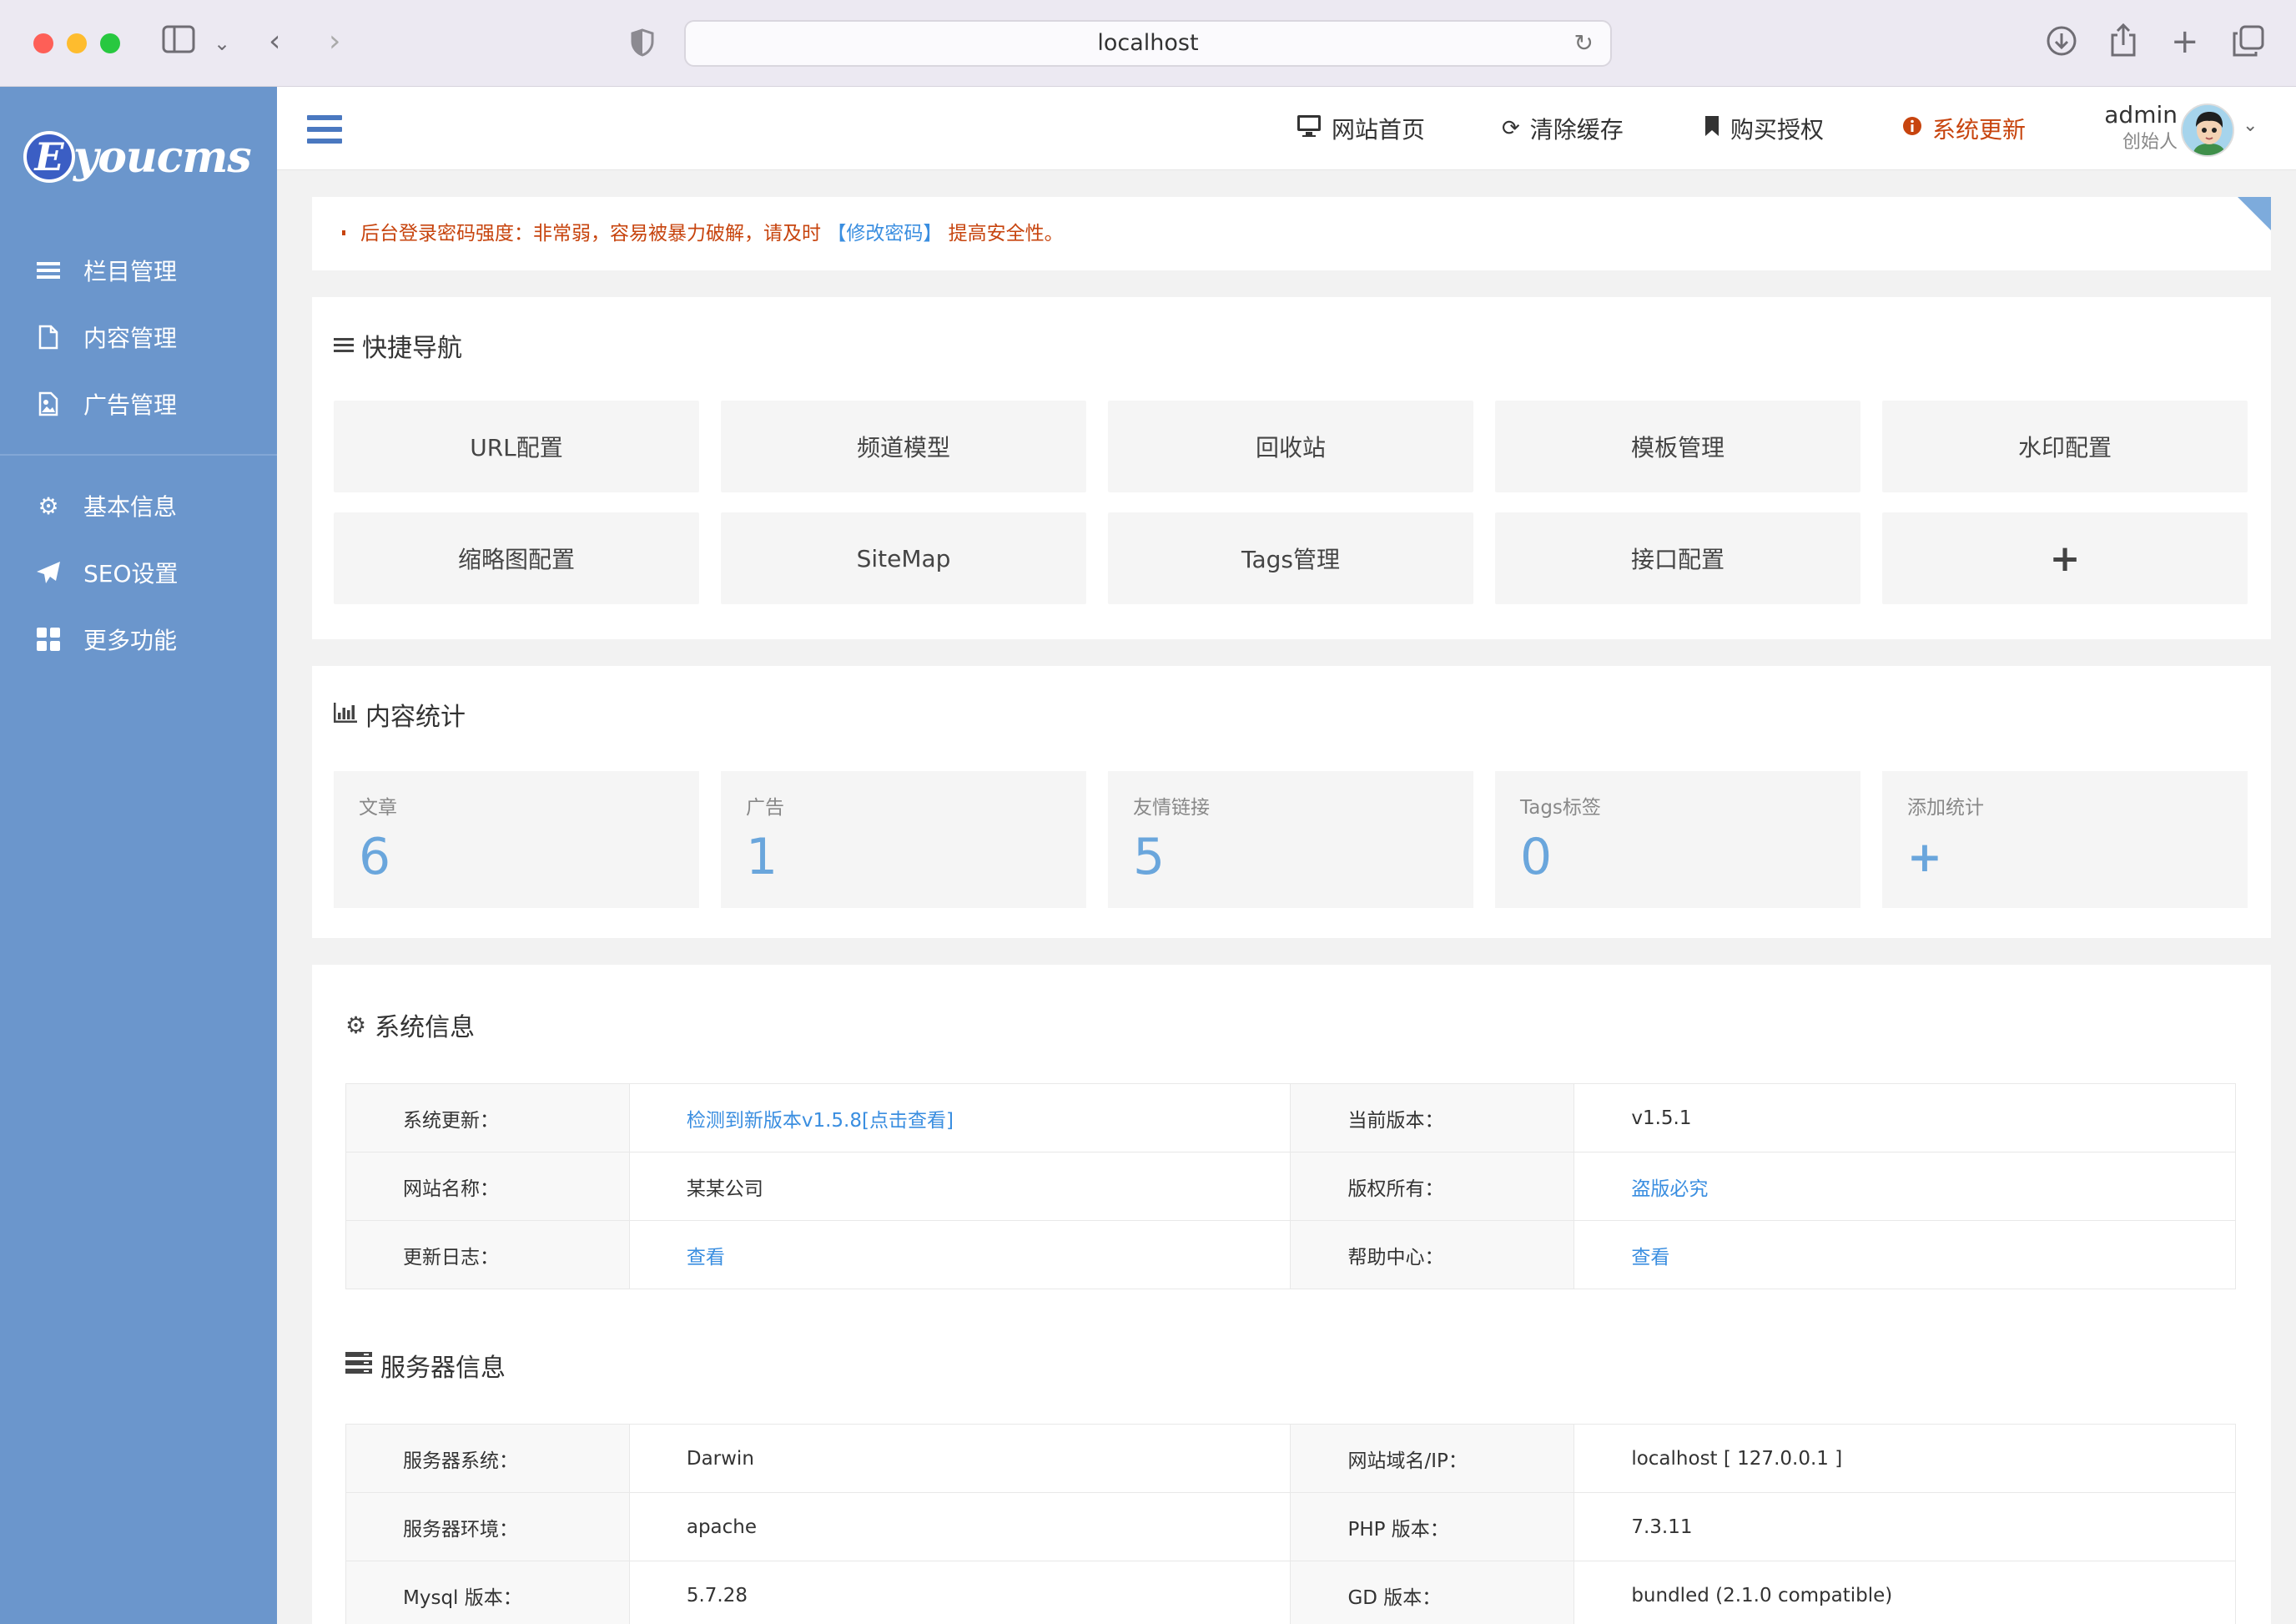 The height and width of the screenshot is (1624, 2296). Describe the element at coordinates (1432, 1458) in the screenshot. I see `table-cell-key: 网站域名/IP：` at that location.